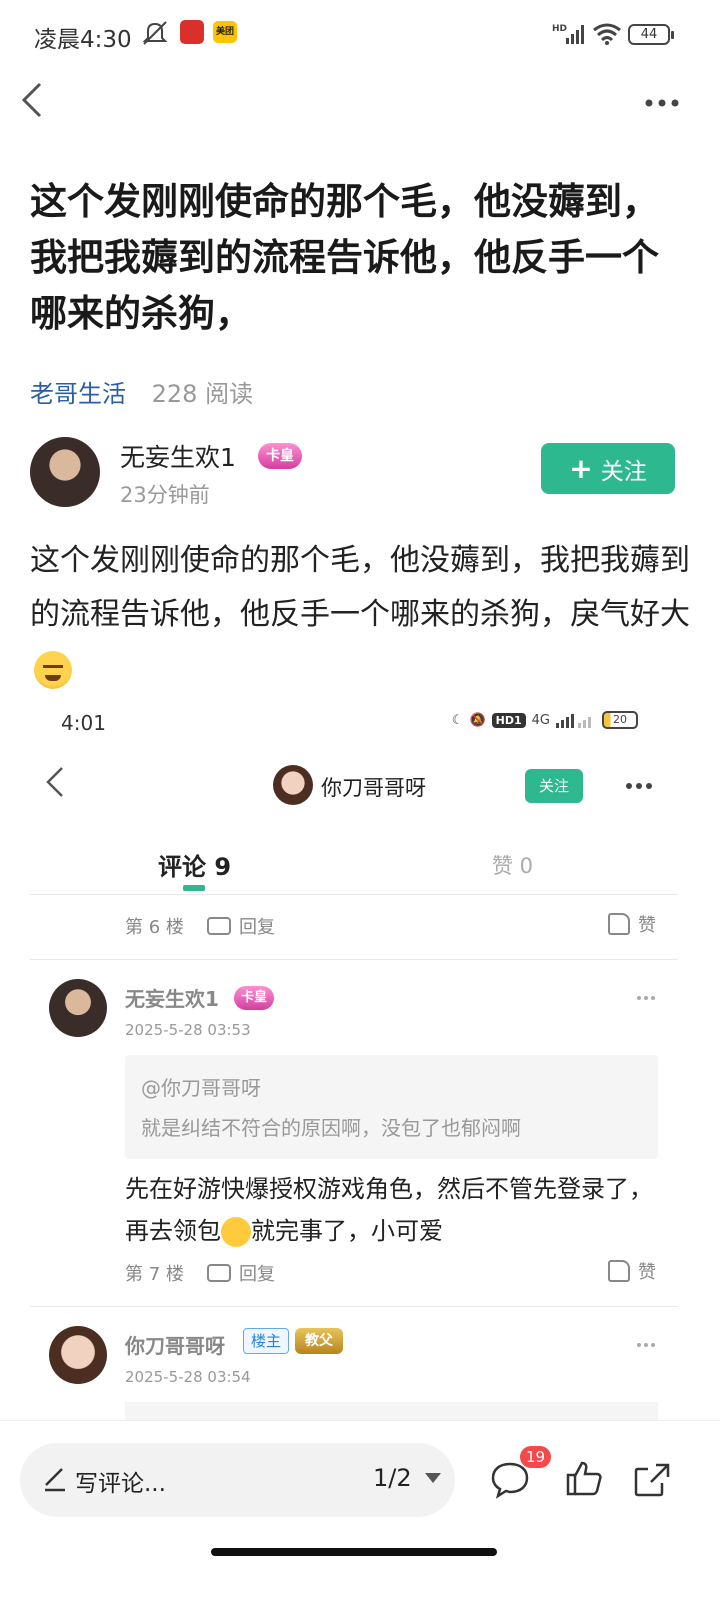 This screenshot has width=720, height=1600. Describe the element at coordinates (154, 1274) in the screenshot. I see `floor-number: 第 7 楼` at that location.